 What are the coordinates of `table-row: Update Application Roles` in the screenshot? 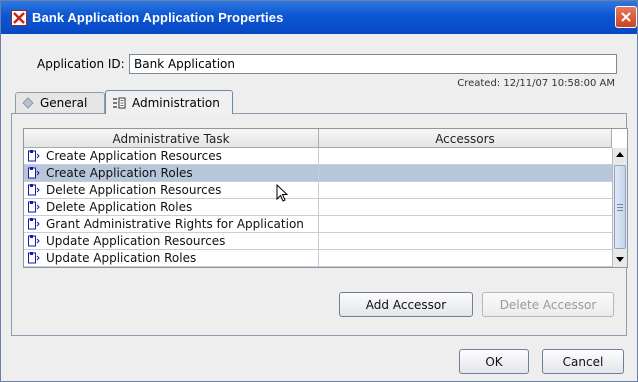 It's located at (318, 258).